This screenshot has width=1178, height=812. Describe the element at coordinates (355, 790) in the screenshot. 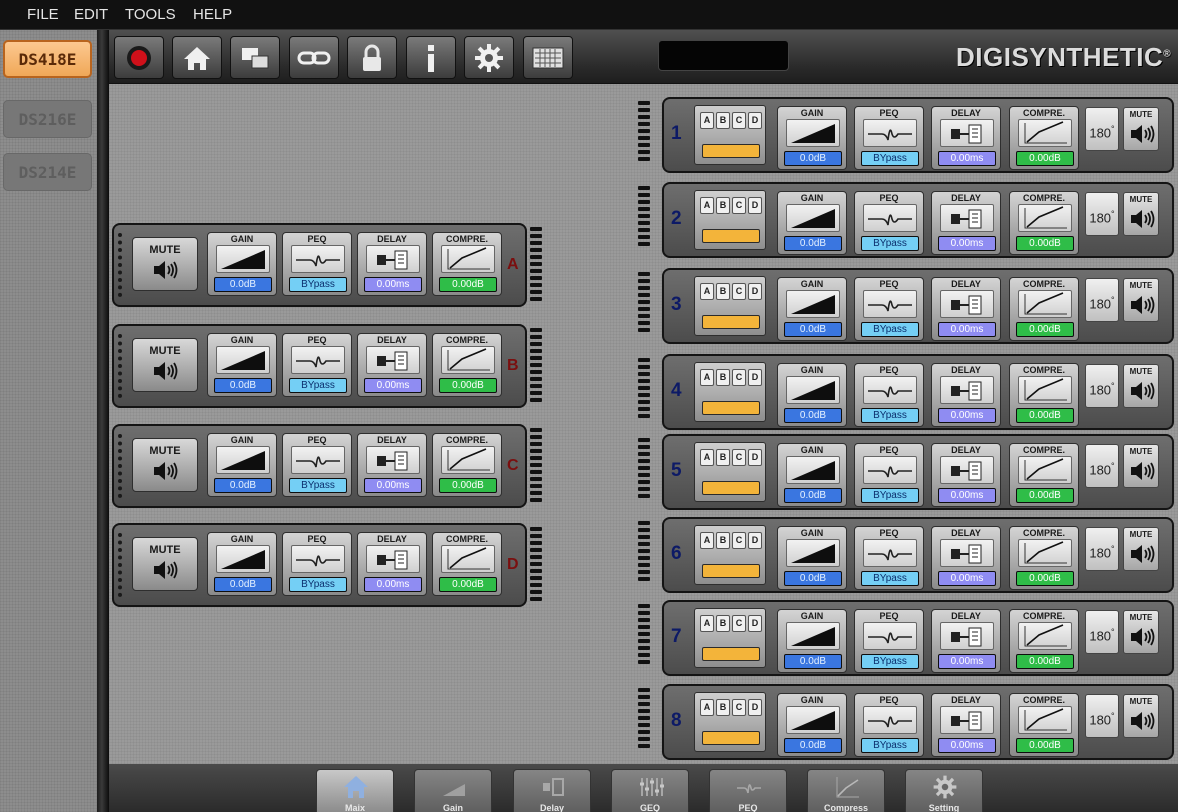

I see `tab-maix: Maix` at that location.